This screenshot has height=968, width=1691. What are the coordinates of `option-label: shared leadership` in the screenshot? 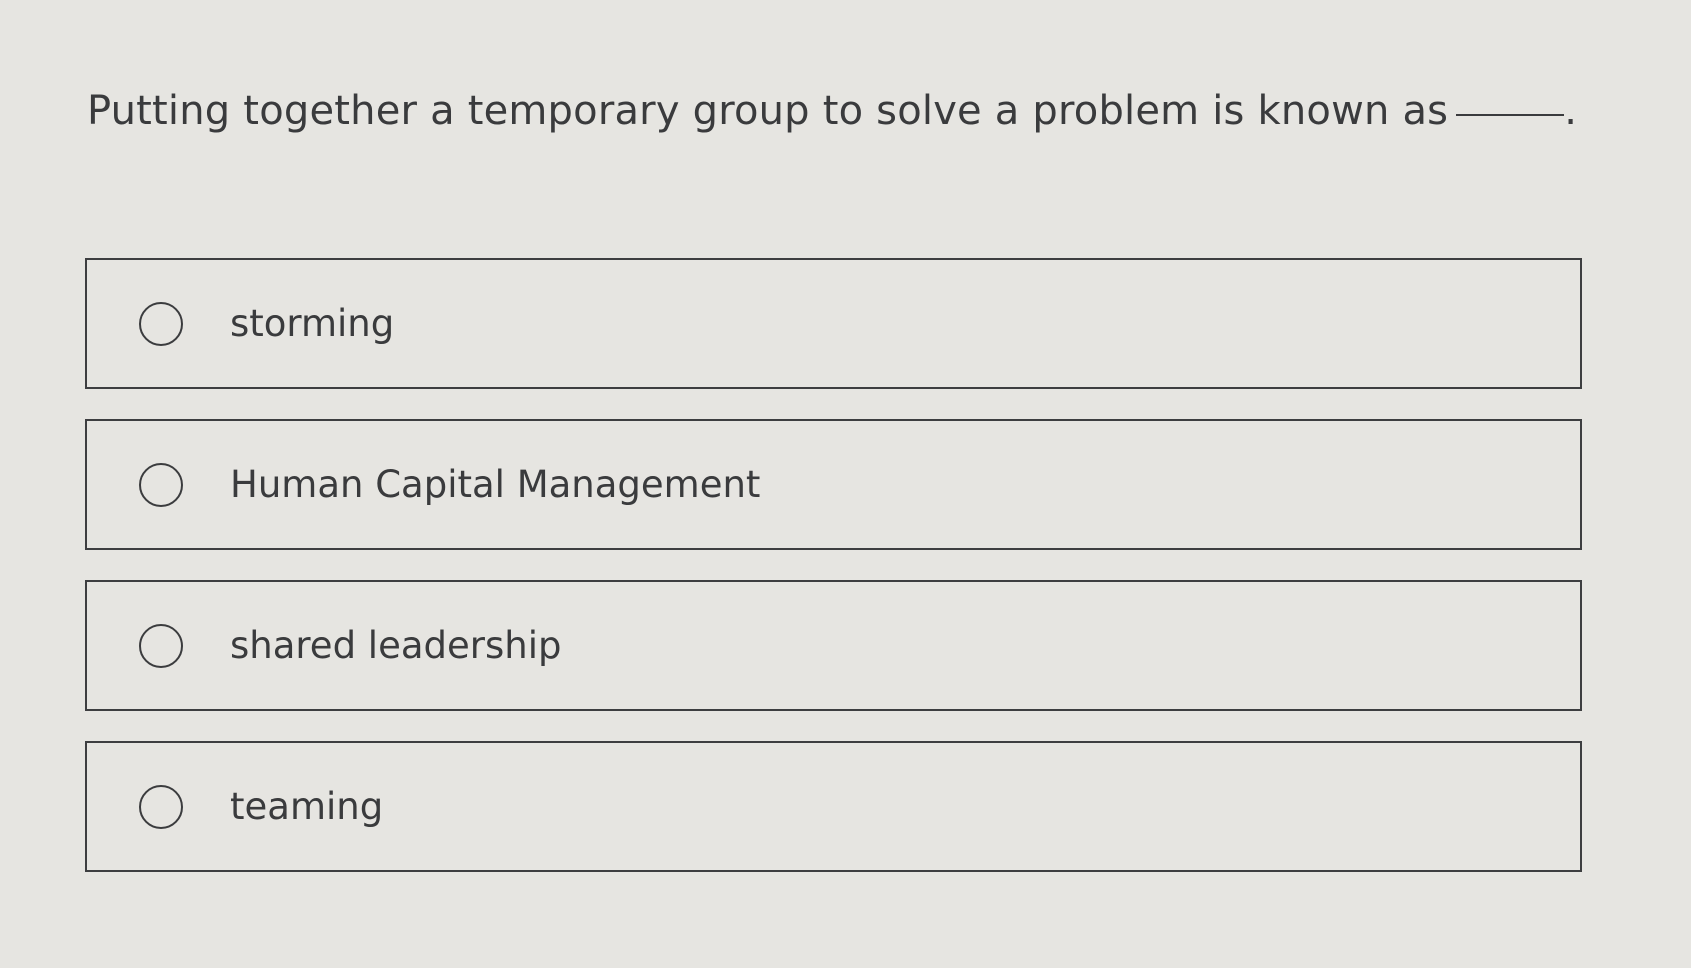 It's located at (396, 645).